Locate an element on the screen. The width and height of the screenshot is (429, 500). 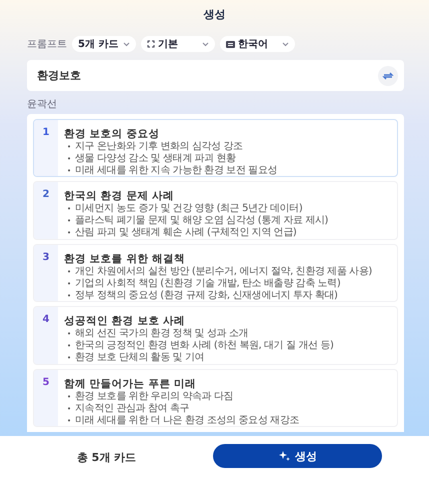
sparkle-icon is located at coordinates (284, 456).